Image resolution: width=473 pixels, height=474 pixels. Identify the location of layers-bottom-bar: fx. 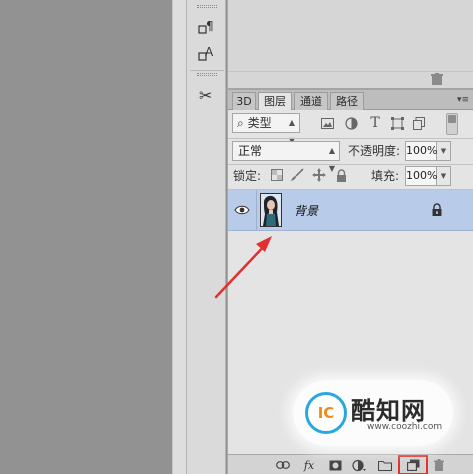
(350, 464).